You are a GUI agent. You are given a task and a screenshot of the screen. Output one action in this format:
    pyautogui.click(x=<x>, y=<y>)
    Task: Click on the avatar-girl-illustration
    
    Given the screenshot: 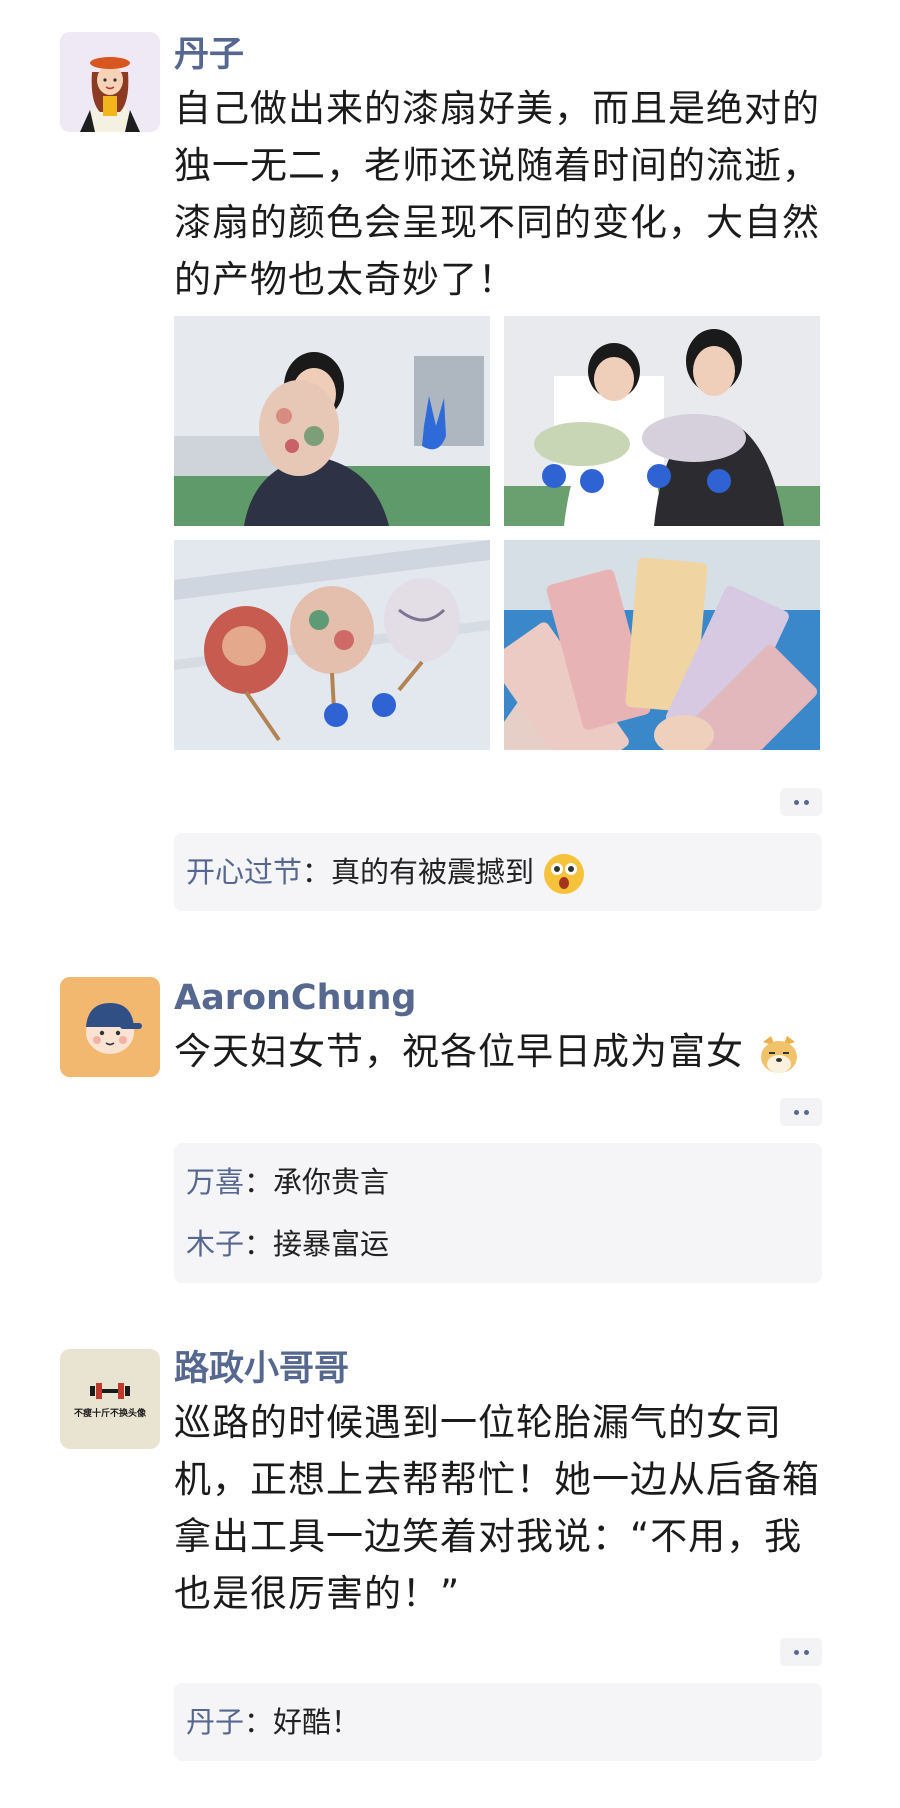 What is the action you would take?
    pyautogui.click(x=110, y=82)
    